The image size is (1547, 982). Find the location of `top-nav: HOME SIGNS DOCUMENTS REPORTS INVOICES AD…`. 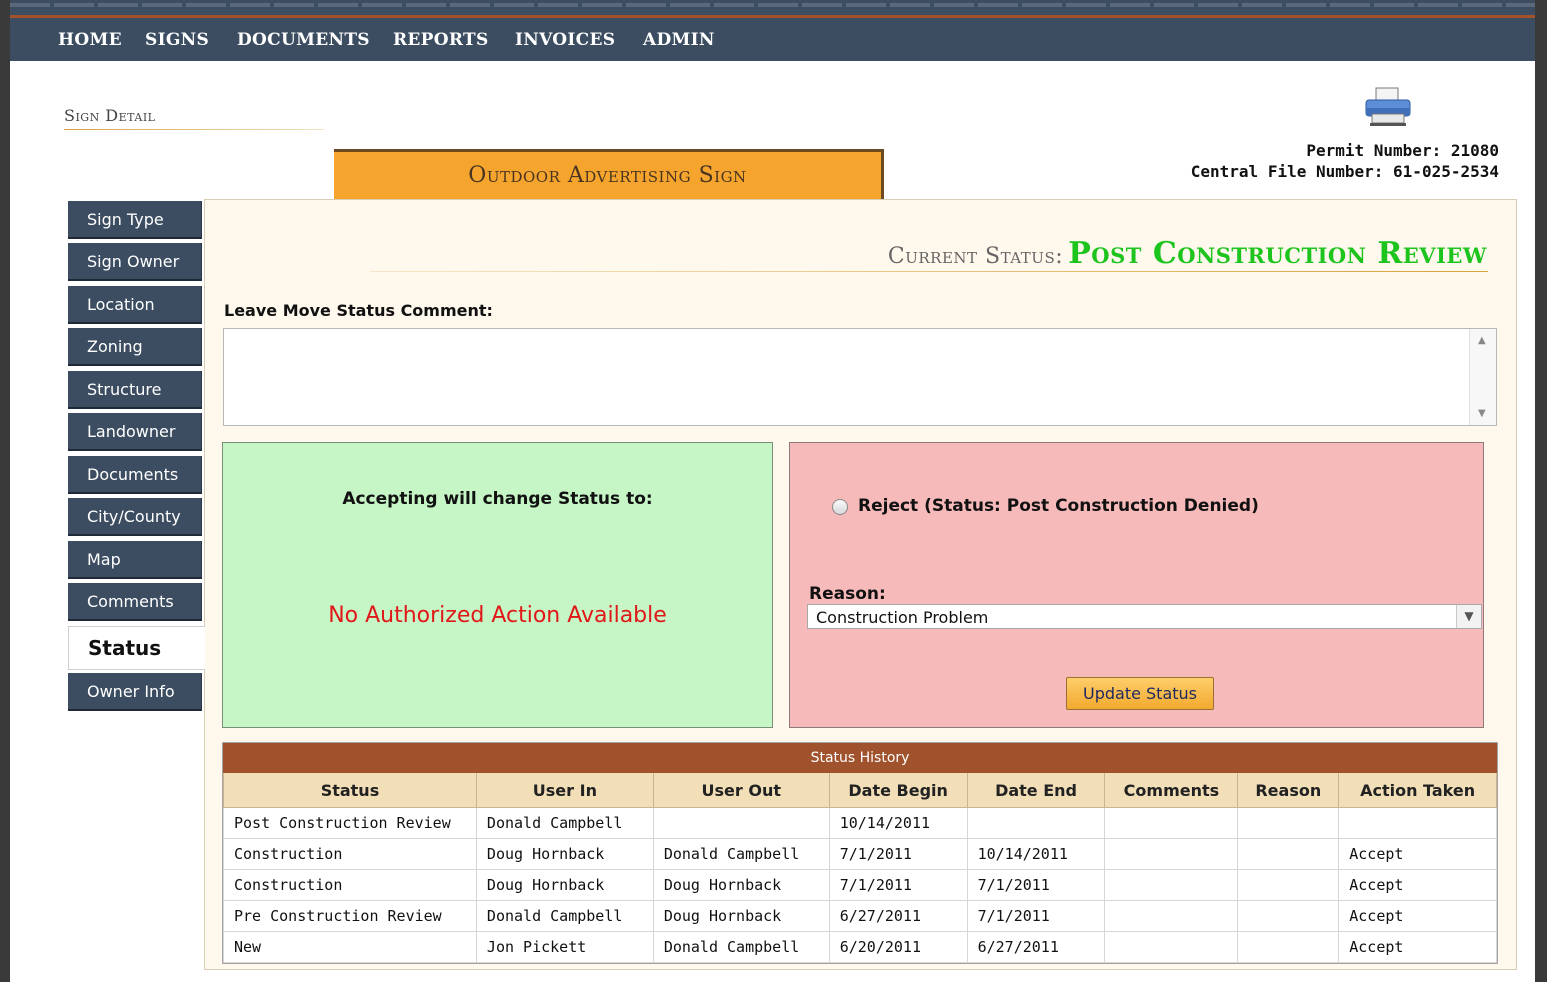

top-nav: HOME SIGNS DOCUMENTS REPORTS INVOICES AD… is located at coordinates (772, 39).